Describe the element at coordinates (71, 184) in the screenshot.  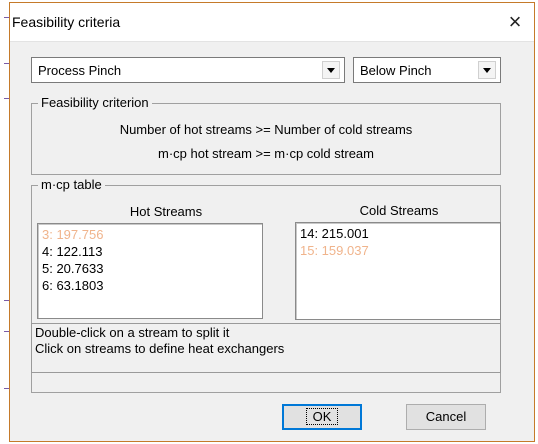
I see `group-label: m·cp table` at that location.